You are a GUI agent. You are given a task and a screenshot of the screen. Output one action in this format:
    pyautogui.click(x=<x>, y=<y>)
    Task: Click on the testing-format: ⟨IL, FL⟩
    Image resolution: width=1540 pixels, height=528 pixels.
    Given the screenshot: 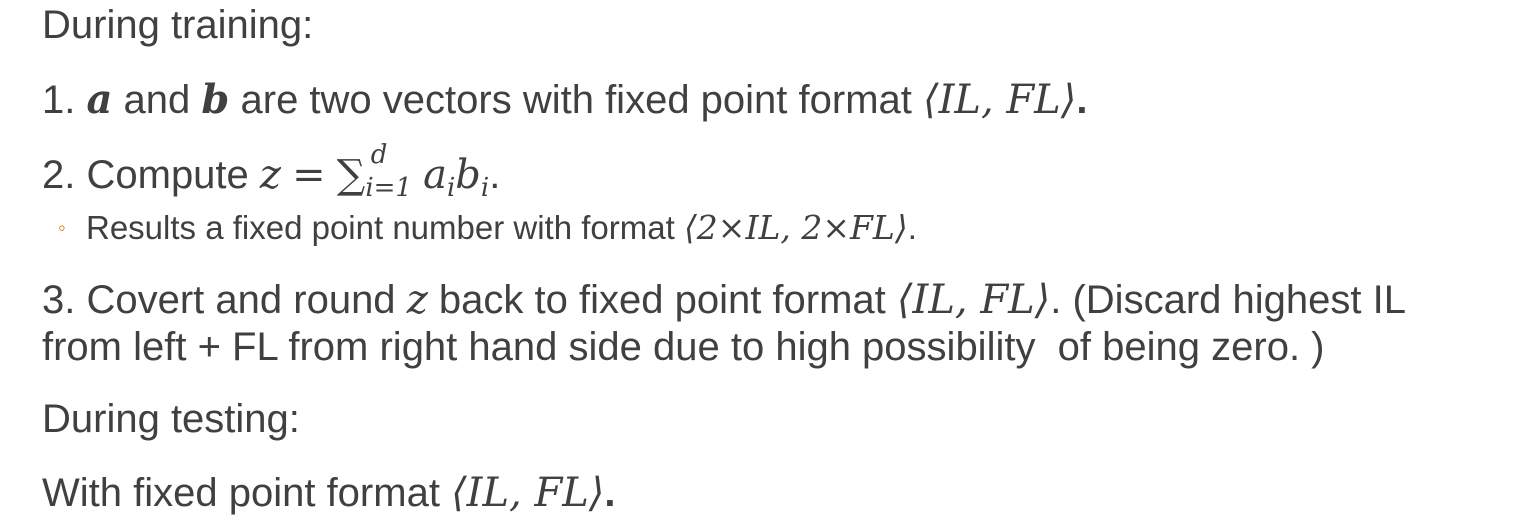 What is the action you would take?
    pyautogui.click(x=528, y=493)
    